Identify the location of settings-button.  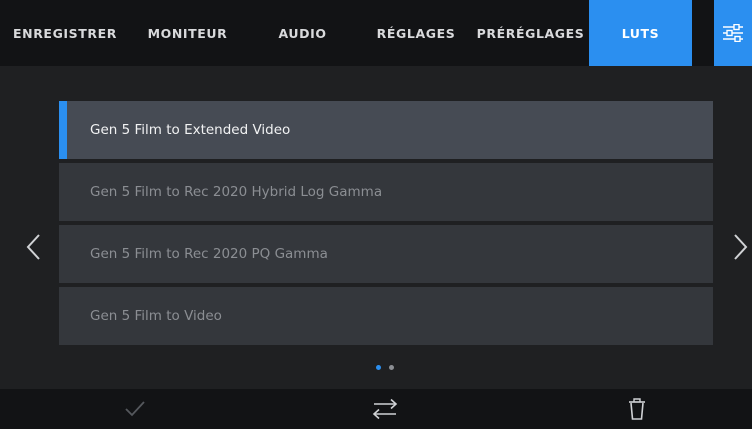
(733, 33).